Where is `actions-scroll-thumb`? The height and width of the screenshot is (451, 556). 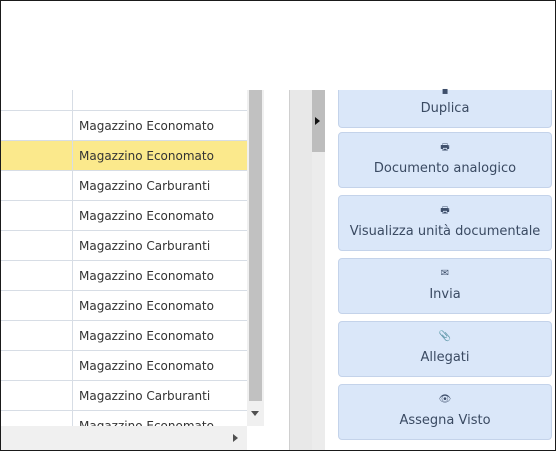 actions-scroll-thumb is located at coordinates (318, 121).